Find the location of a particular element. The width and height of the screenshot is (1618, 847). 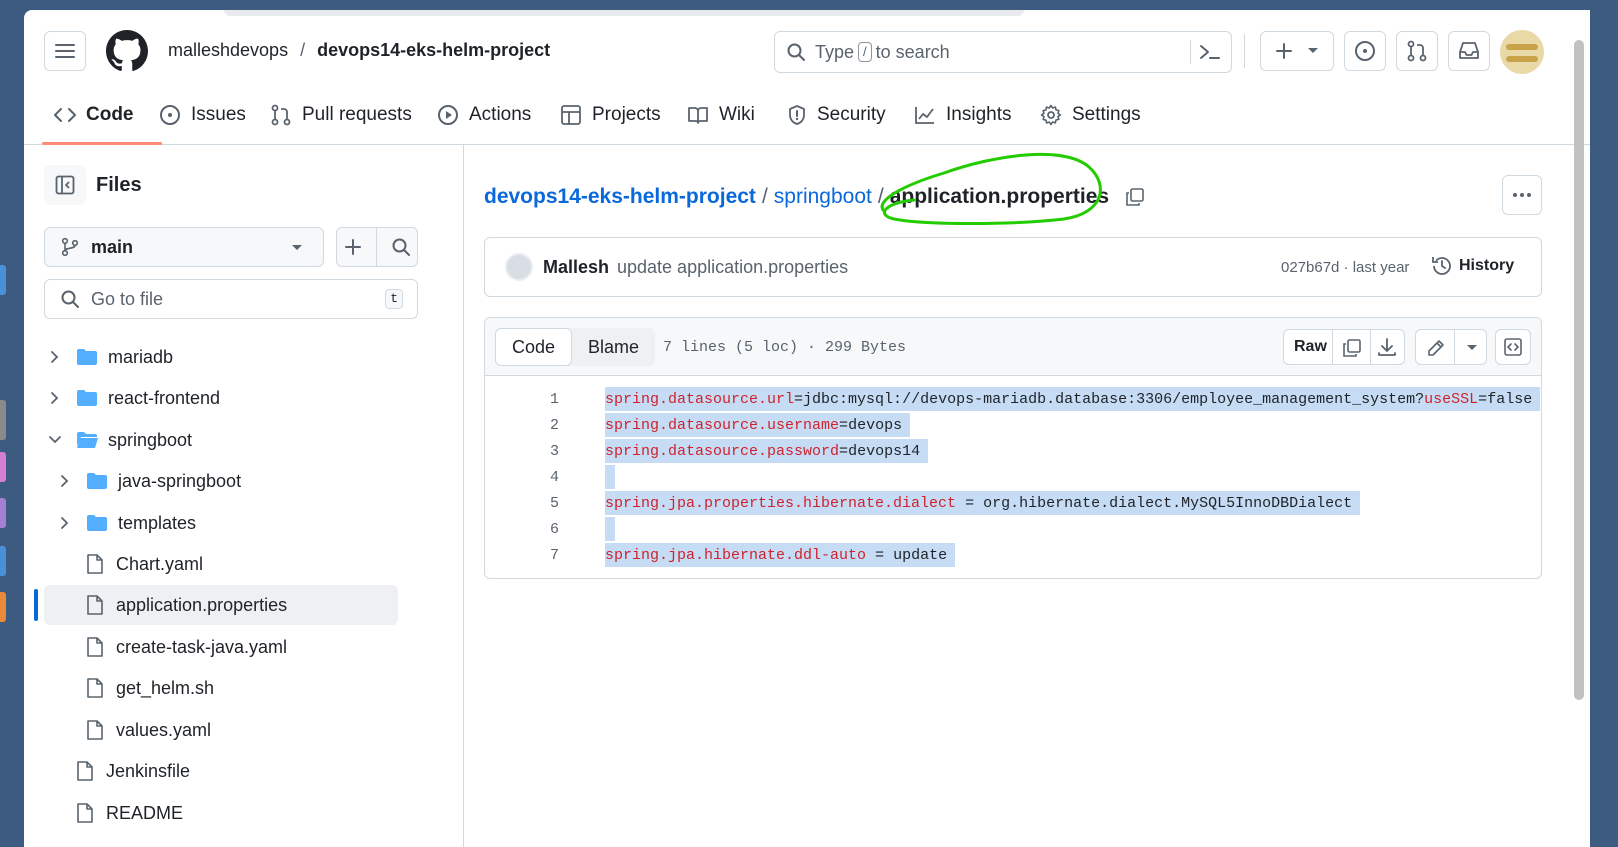

inbox-button is located at coordinates (1469, 51).